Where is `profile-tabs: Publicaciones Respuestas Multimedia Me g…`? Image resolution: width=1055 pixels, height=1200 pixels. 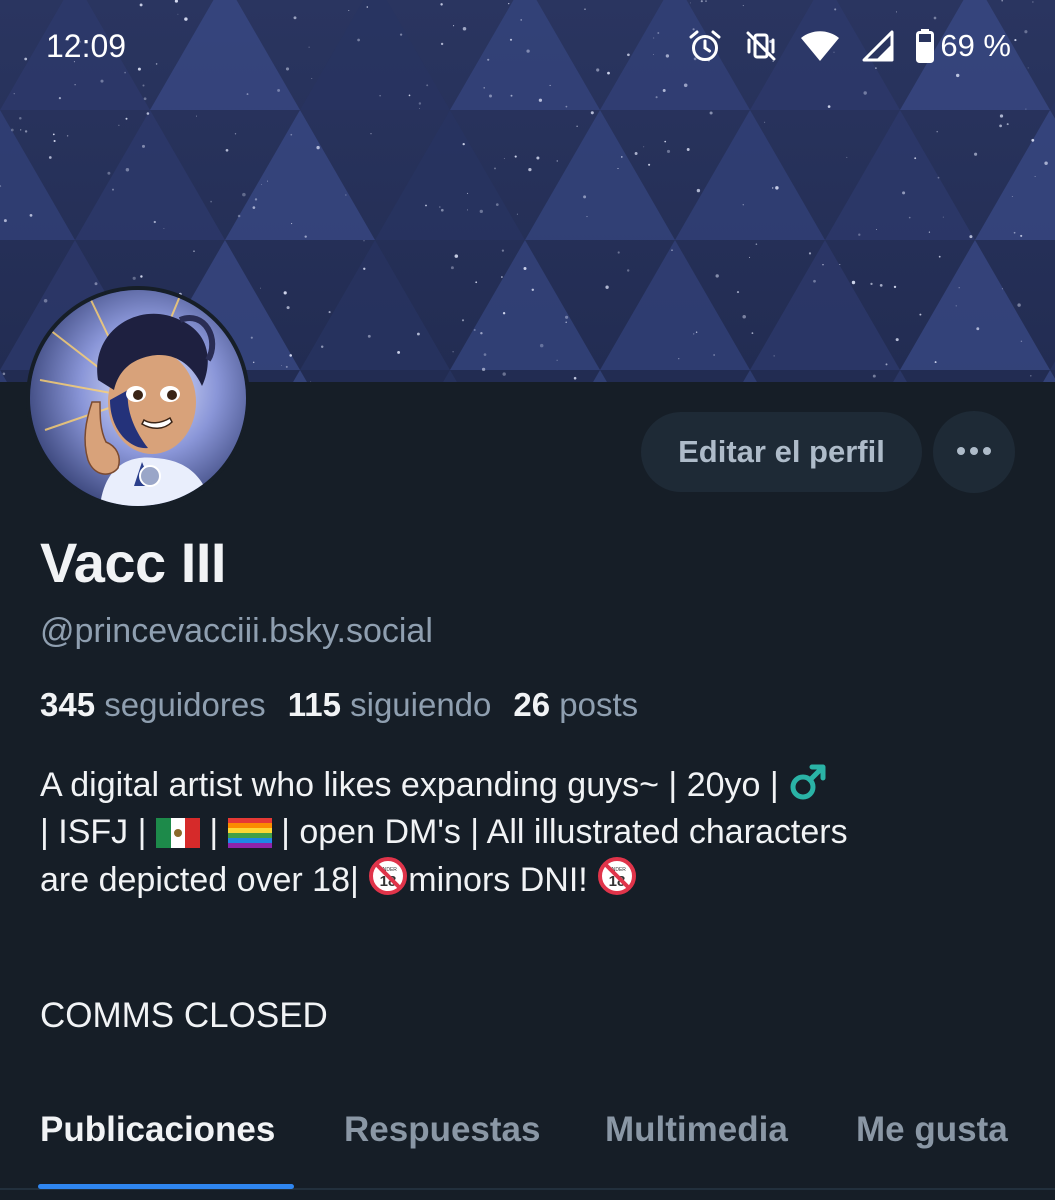 profile-tabs: Publicaciones Respuestas Multimedia Me g… is located at coordinates (527, 1150).